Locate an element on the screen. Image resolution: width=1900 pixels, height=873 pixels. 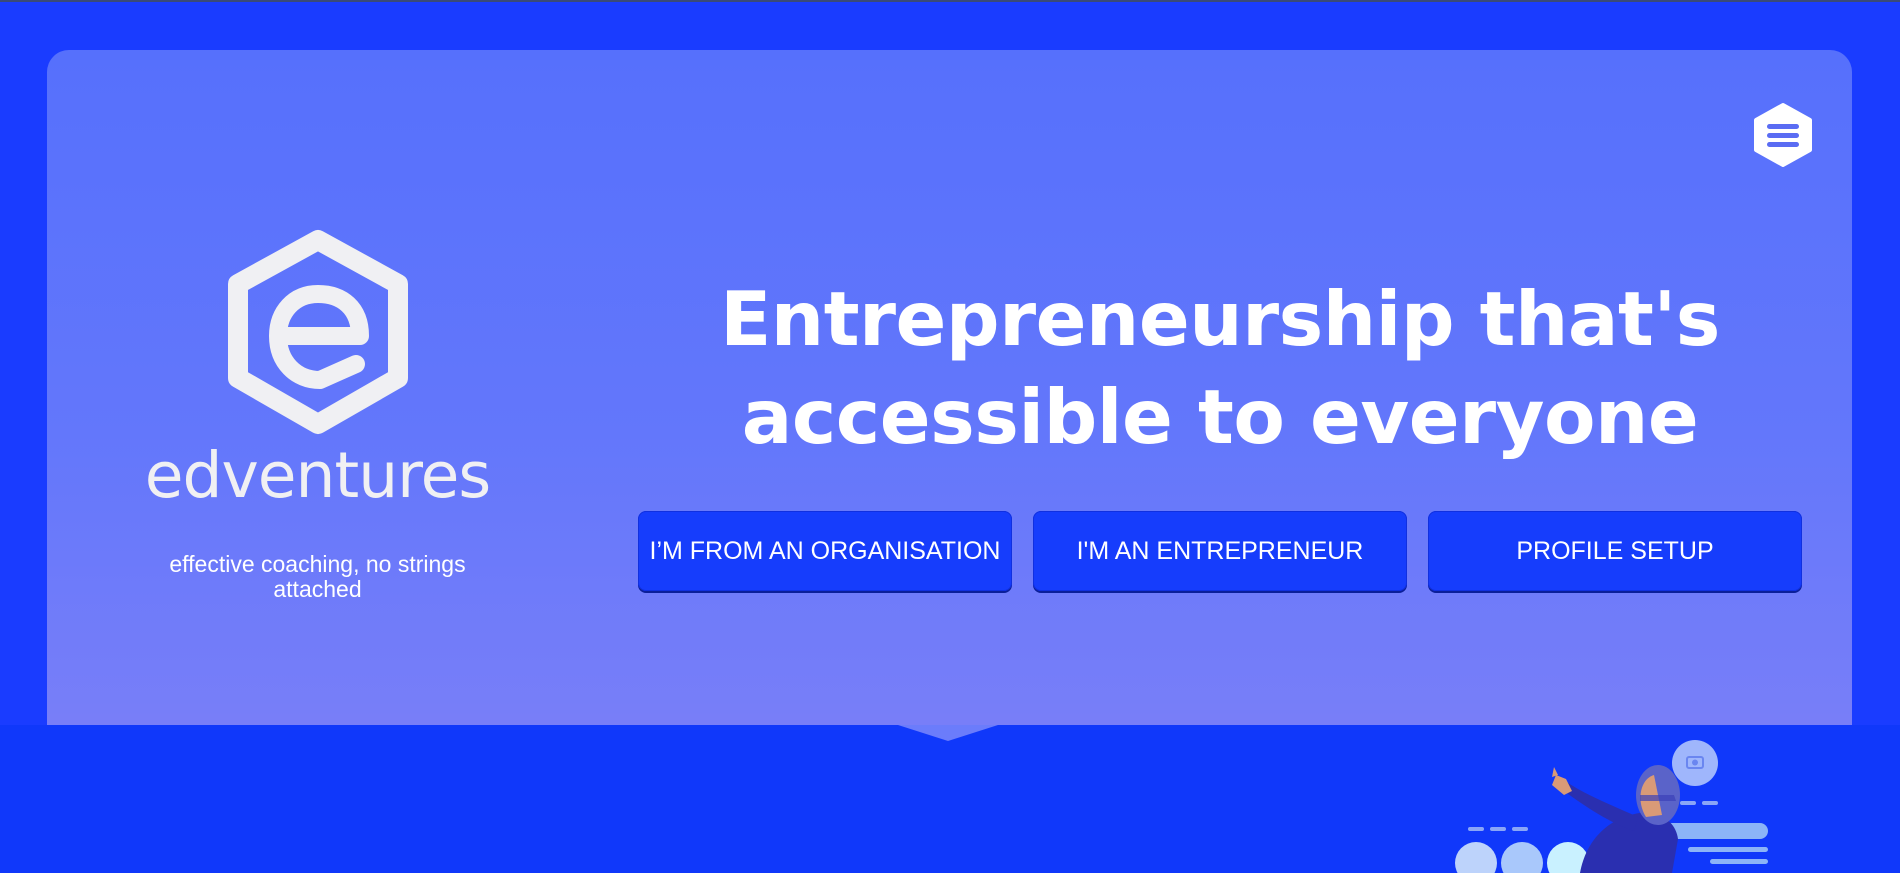
profile-setup-button: PROFILE SETUP is located at coordinates (1615, 551).